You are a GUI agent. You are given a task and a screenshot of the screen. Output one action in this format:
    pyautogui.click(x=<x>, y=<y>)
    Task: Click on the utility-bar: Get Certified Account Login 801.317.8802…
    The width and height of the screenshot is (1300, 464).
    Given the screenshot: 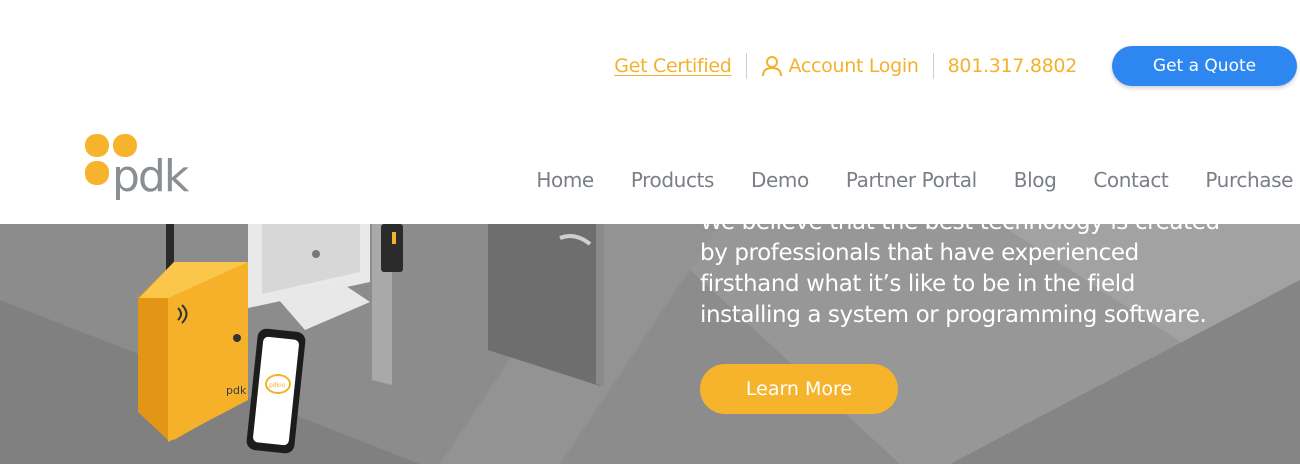 What is the action you would take?
    pyautogui.click(x=957, y=66)
    